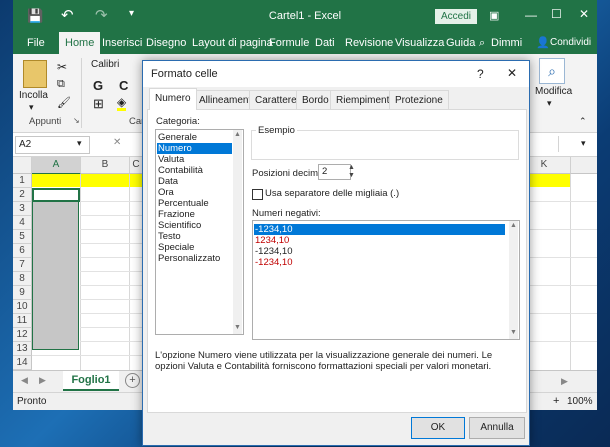 The height and width of the screenshot is (447, 610). What do you see at coordinates (315, 100) in the screenshot?
I see `tab-border: Bordo` at bounding box center [315, 100].